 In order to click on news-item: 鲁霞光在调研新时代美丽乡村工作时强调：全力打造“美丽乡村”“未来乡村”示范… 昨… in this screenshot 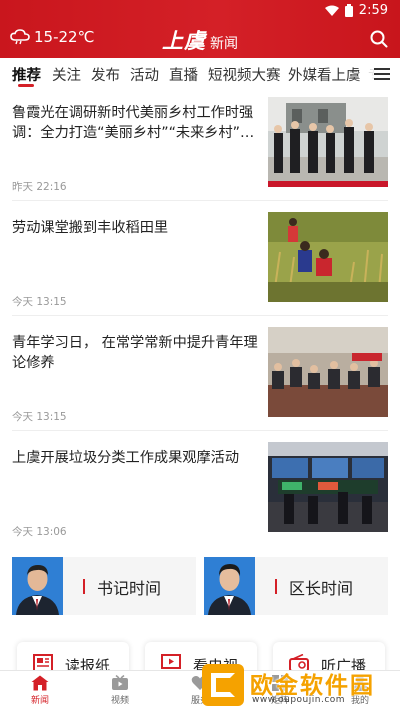, I will do `click(200, 149)`.